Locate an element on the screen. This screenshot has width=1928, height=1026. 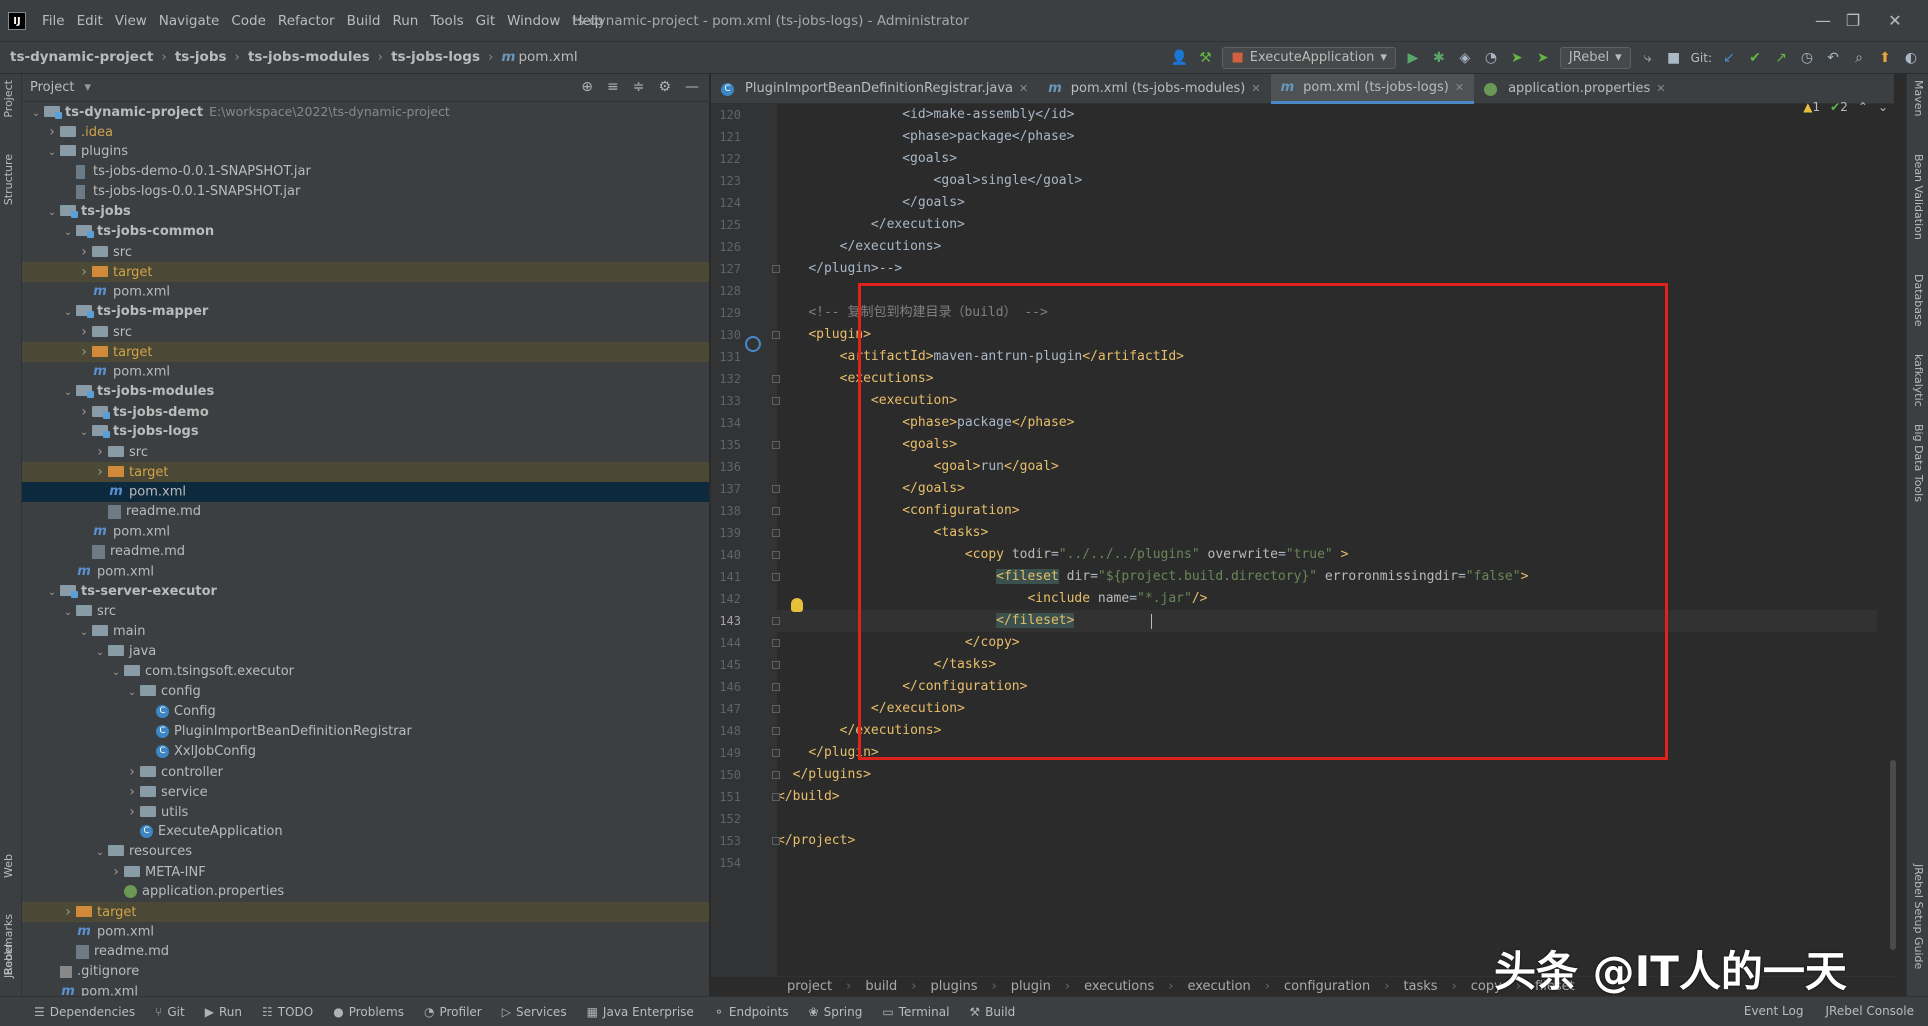
bottom-tool-git: ⑂ Git is located at coordinates (170, 1012).